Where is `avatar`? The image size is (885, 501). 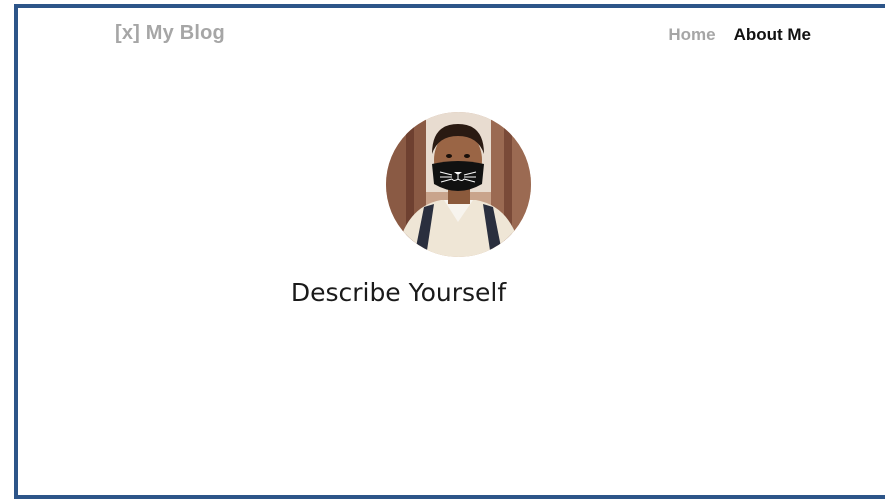
avatar is located at coordinates (458, 184).